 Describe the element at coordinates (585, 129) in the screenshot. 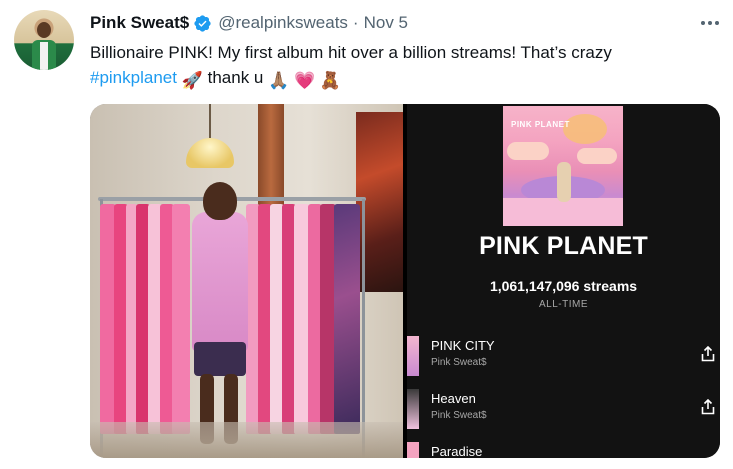

I see `cover-sun` at that location.